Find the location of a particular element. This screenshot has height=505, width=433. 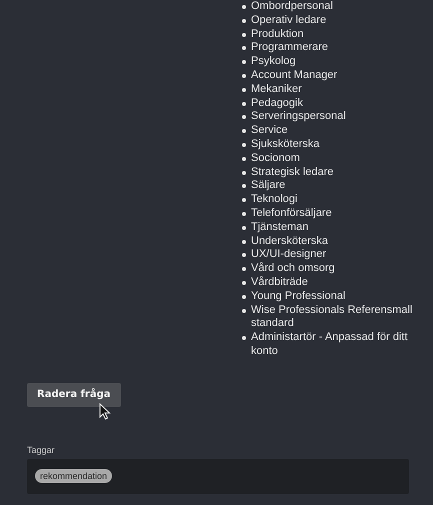

list-item: Undersköterska is located at coordinates (289, 241).